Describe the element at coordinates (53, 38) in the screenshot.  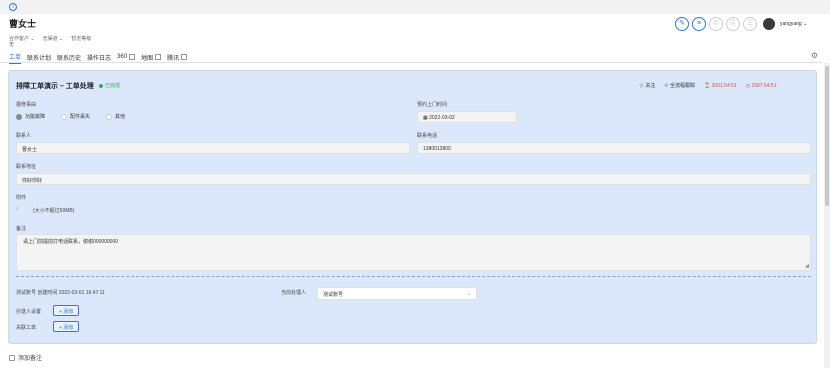
I see `channel-dropdown: 无渠道 ⌄` at that location.